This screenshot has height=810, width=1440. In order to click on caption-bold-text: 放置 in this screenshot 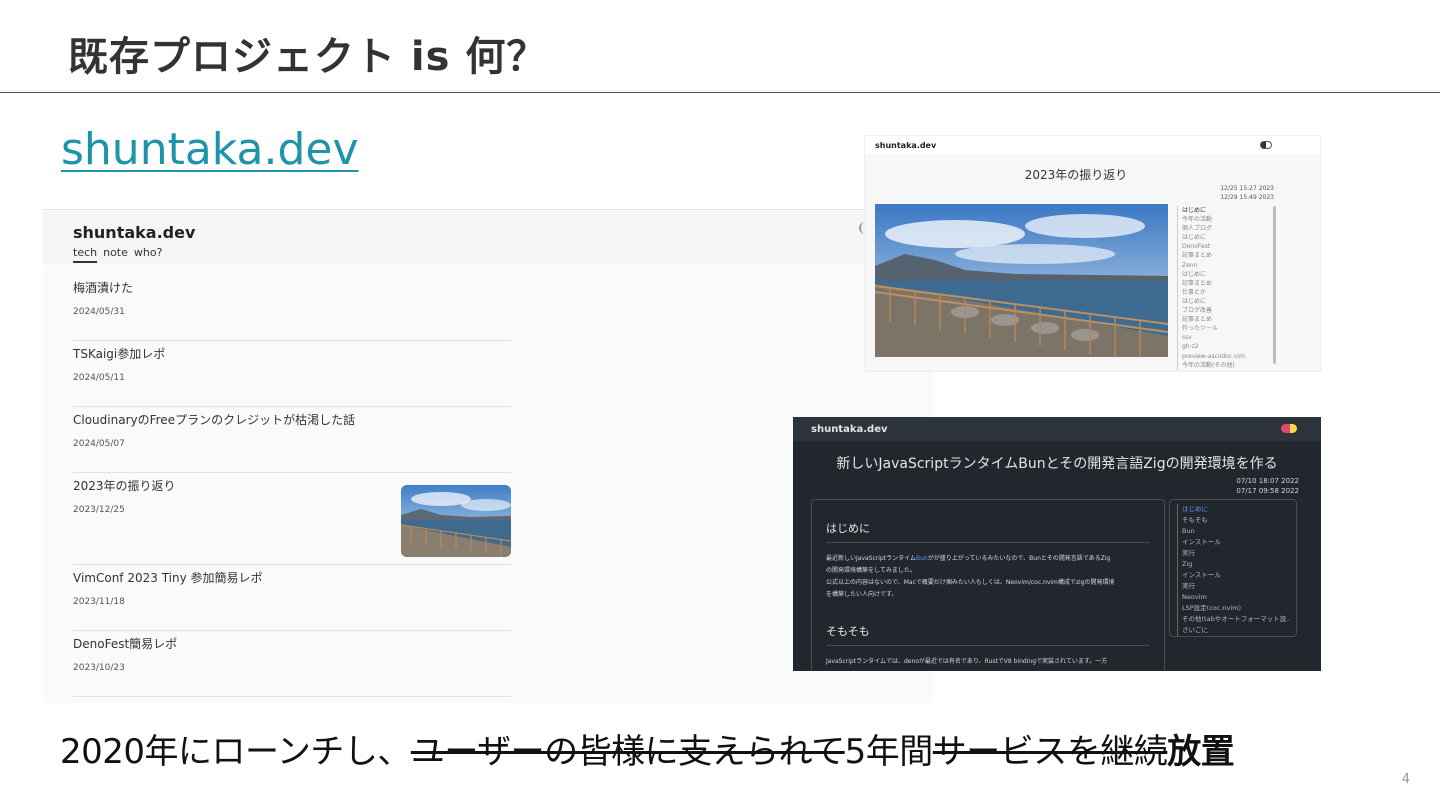, I will do `click(1201, 752)`.